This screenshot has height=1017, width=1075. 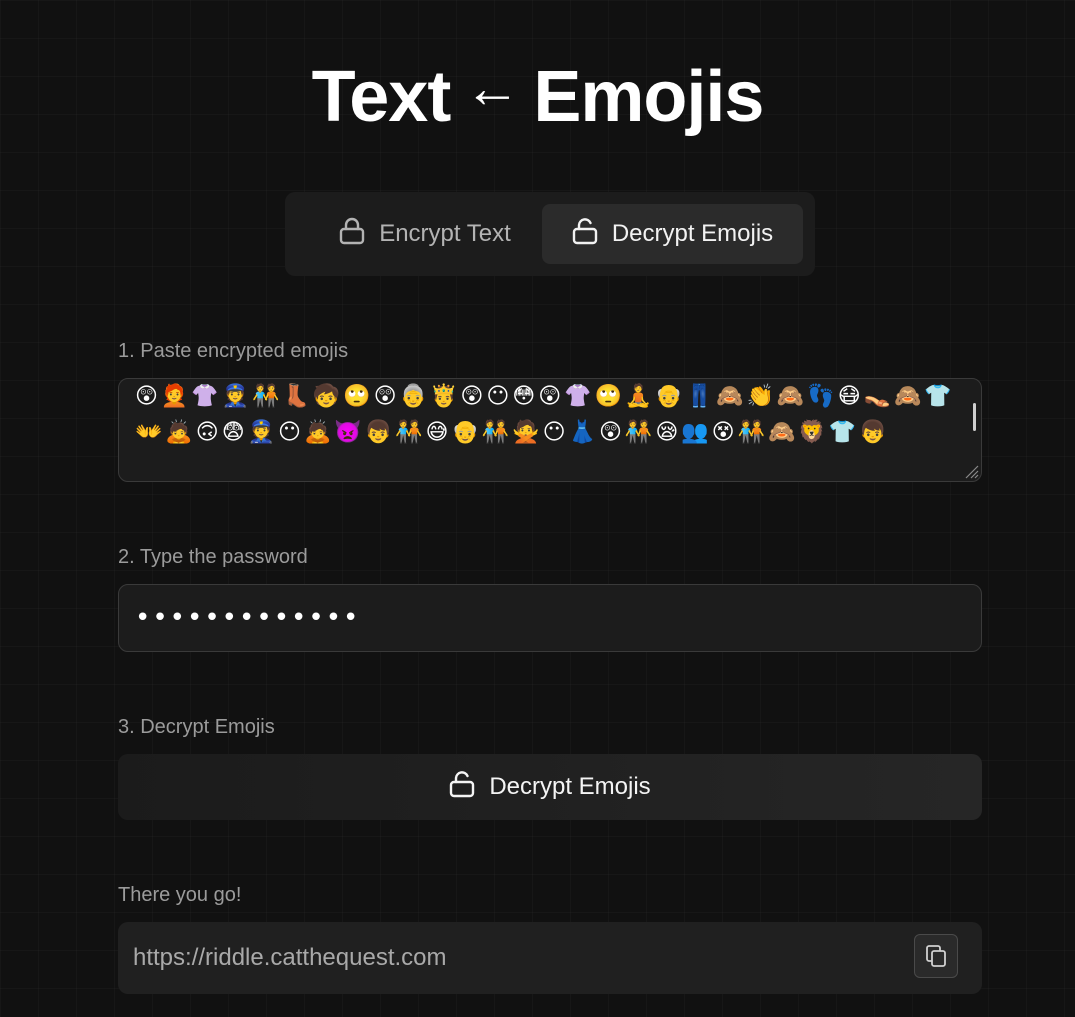 I want to click on title-text: Text, so click(x=381, y=97).